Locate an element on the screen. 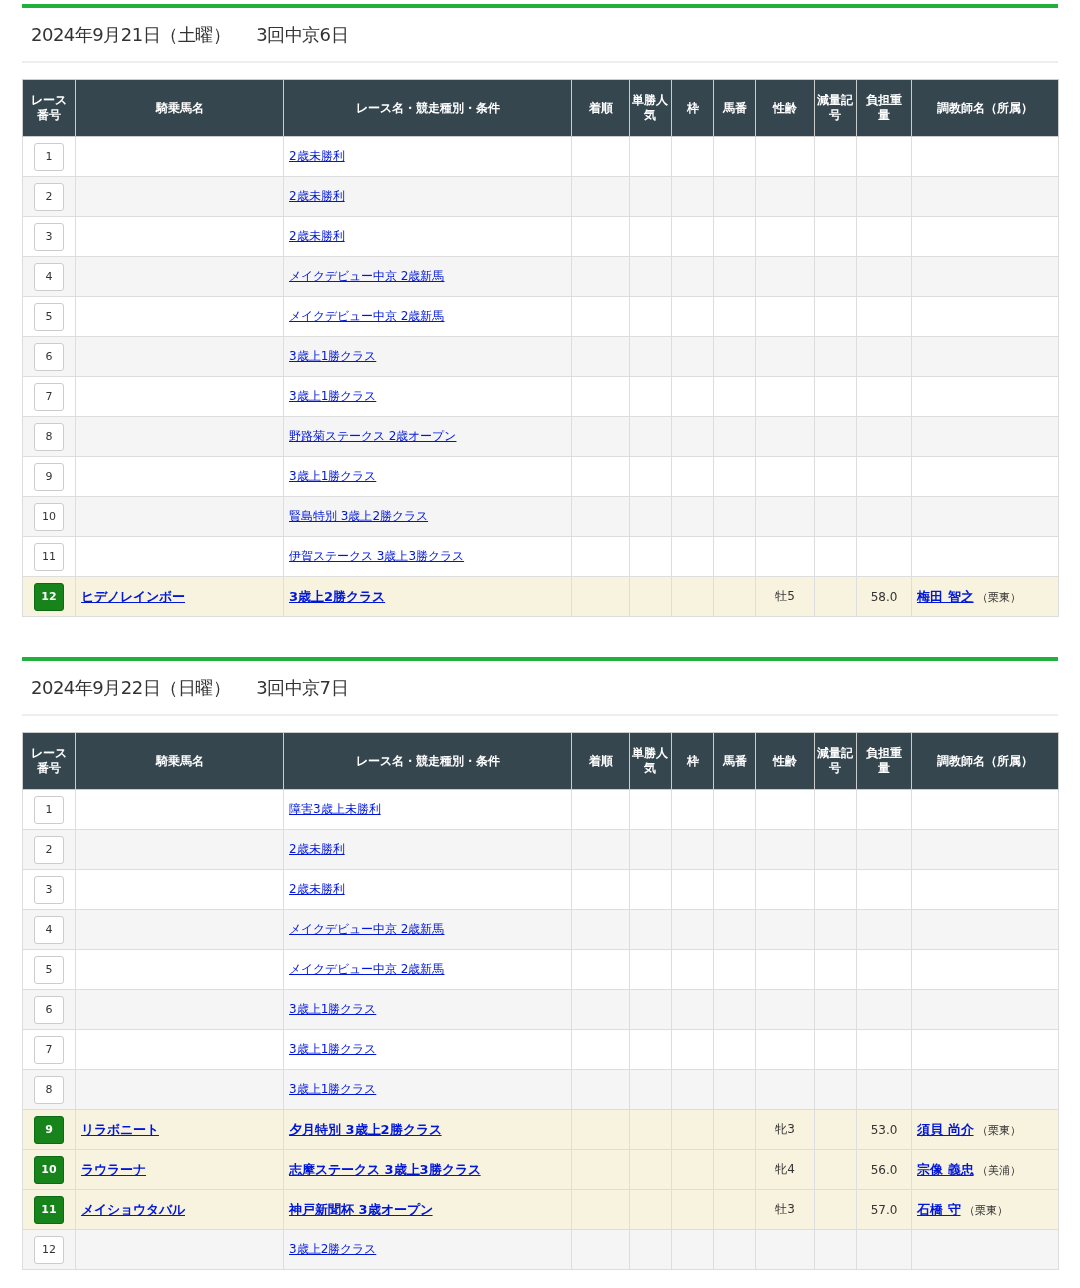 Image resolution: width=1080 pixels, height=1288 pixels. sex-age: 牡3 is located at coordinates (785, 1209).